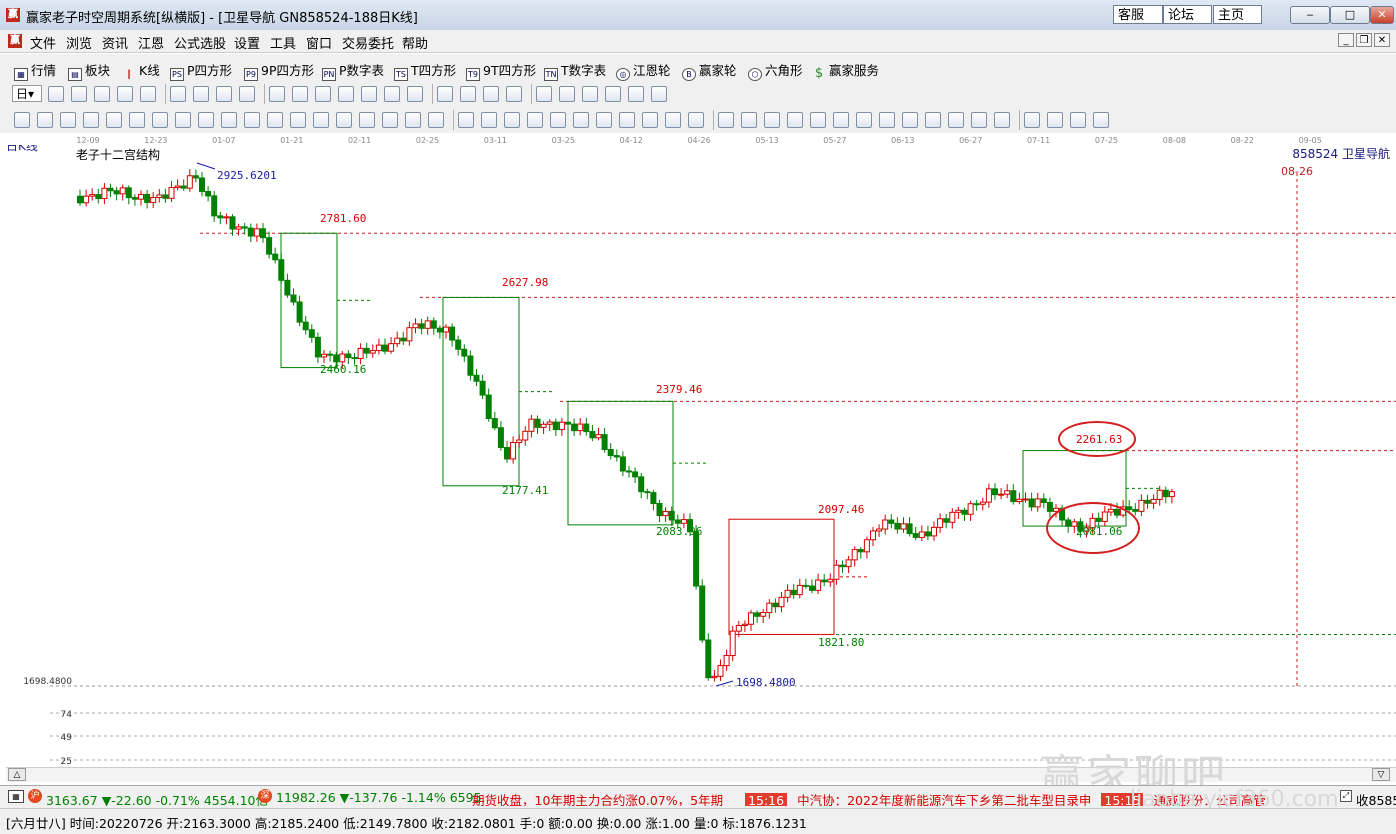 This screenshot has width=1396, height=834. I want to click on func-quotes: ▦ 行情, so click(35, 70).